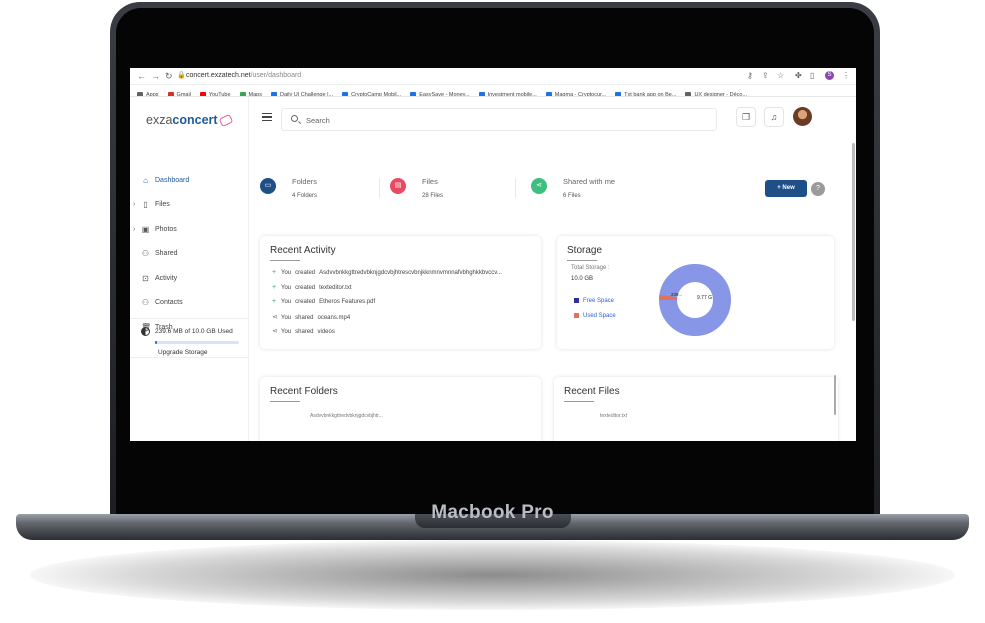 The width and height of the screenshot is (985, 623). What do you see at coordinates (166, 229) in the screenshot?
I see `sidebar-item-label: Photos` at bounding box center [166, 229].